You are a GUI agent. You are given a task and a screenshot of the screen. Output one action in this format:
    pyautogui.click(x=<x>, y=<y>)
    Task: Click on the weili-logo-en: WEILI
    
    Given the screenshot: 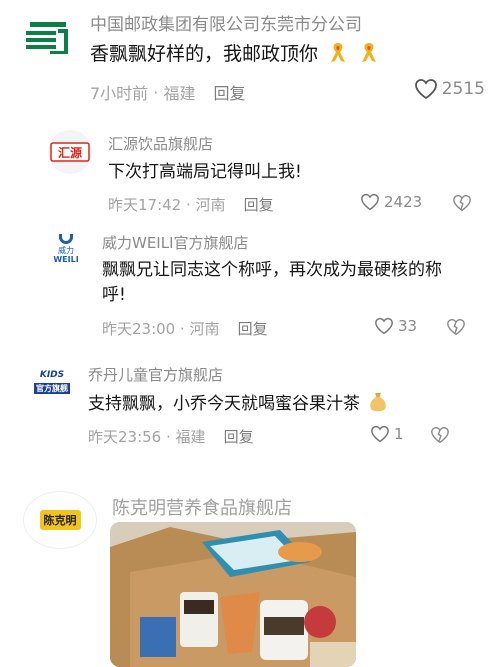 What is the action you would take?
    pyautogui.click(x=66, y=259)
    